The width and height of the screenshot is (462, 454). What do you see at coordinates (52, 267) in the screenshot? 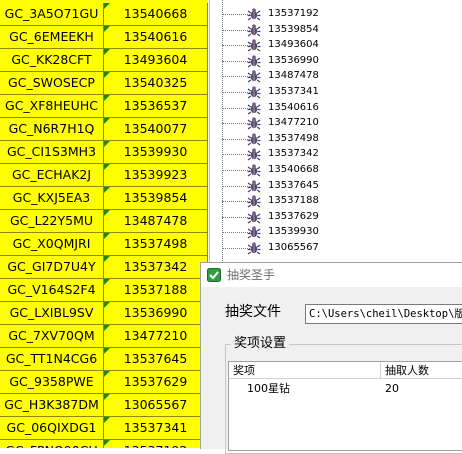
I see `code-cell: GC_GI7D7U4Y` at bounding box center [52, 267].